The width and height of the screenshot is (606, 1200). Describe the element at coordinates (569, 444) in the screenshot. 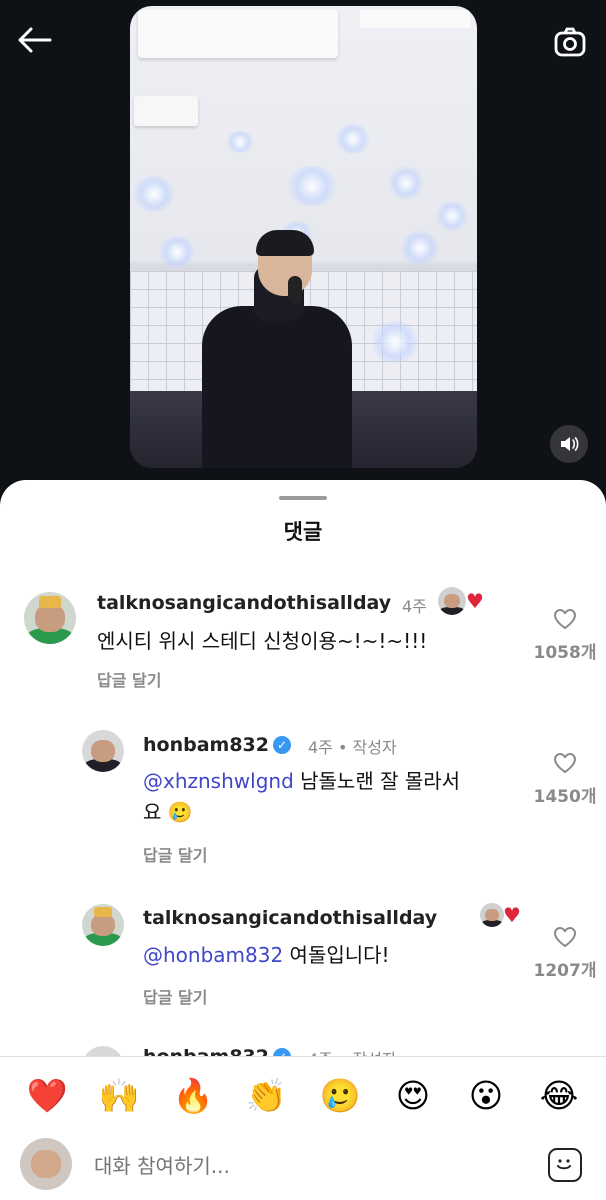

I see `speaker-icon` at that location.